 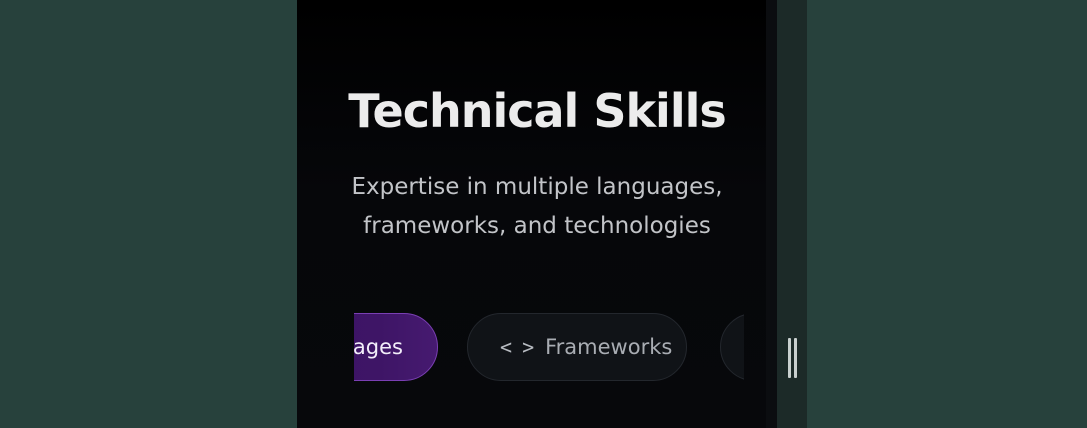 What do you see at coordinates (537, 187) in the screenshot?
I see `subtitle-line-1: Expertise in multiple languages,` at bounding box center [537, 187].